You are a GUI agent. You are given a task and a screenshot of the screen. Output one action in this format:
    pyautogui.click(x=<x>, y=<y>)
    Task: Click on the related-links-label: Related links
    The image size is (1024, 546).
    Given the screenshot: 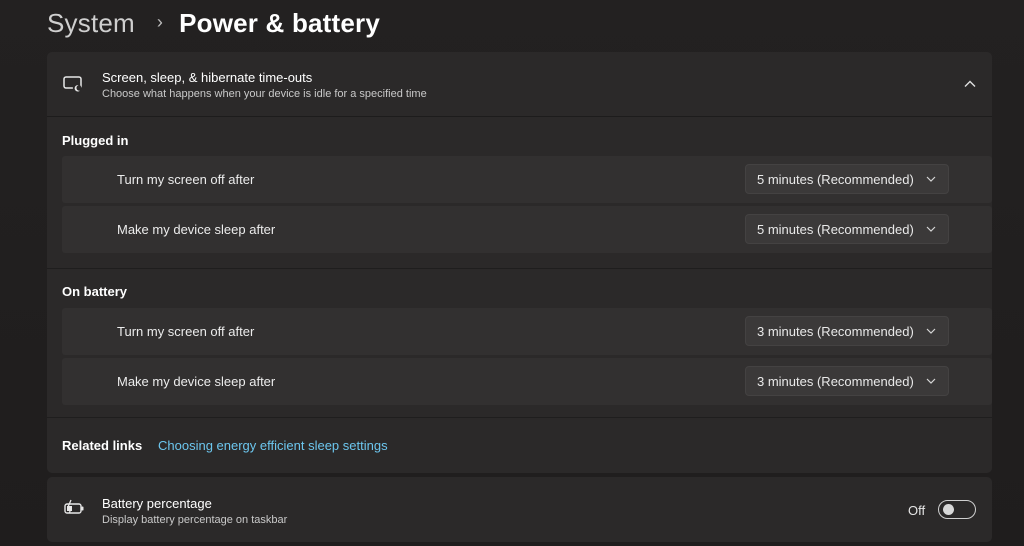 What is the action you would take?
    pyautogui.click(x=102, y=445)
    